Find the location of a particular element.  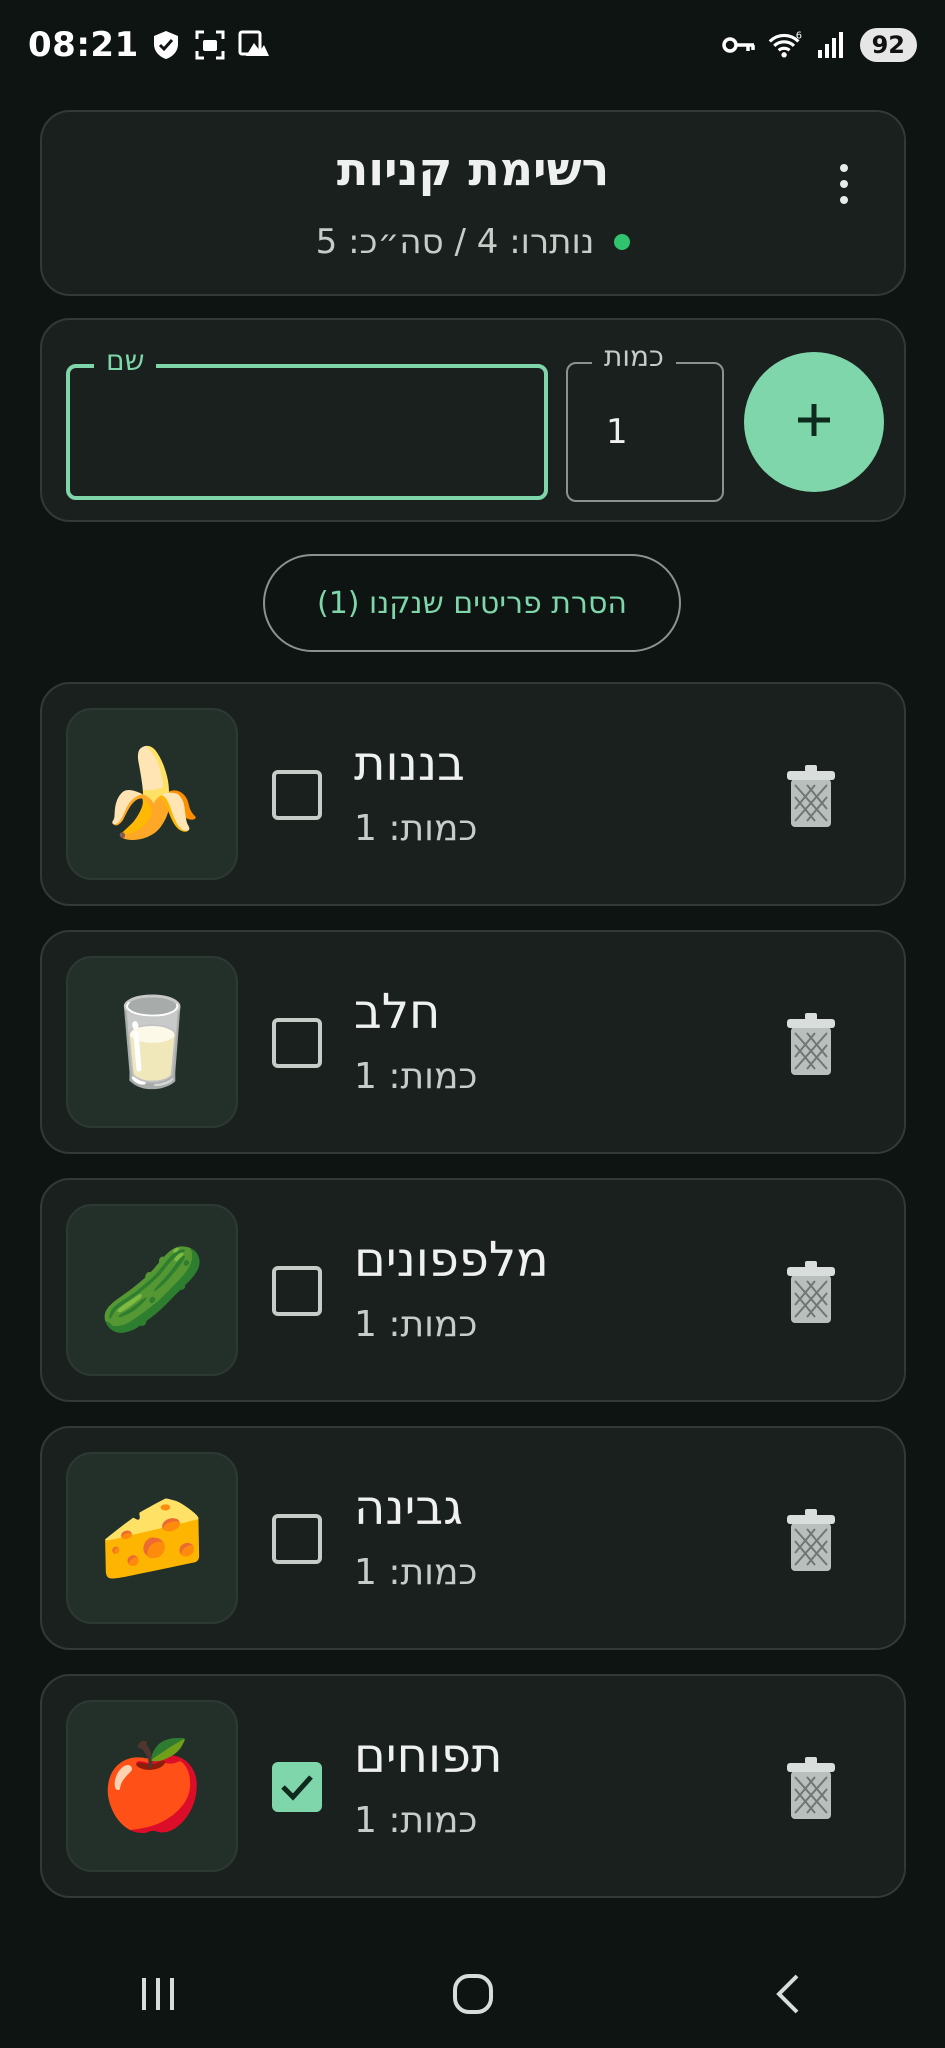

item-image: 🍎 is located at coordinates (152, 1786).